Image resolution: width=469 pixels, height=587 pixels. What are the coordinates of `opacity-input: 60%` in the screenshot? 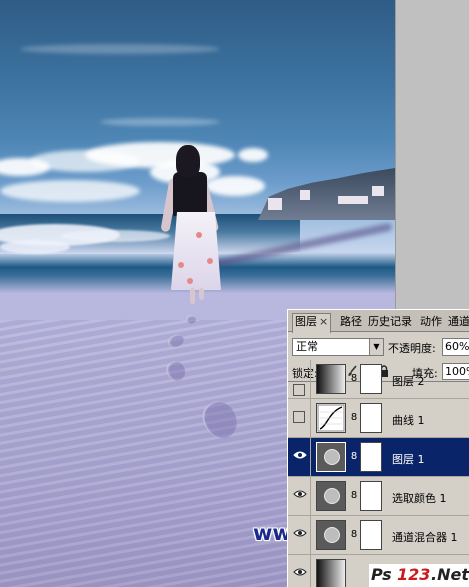 It's located at (455, 347).